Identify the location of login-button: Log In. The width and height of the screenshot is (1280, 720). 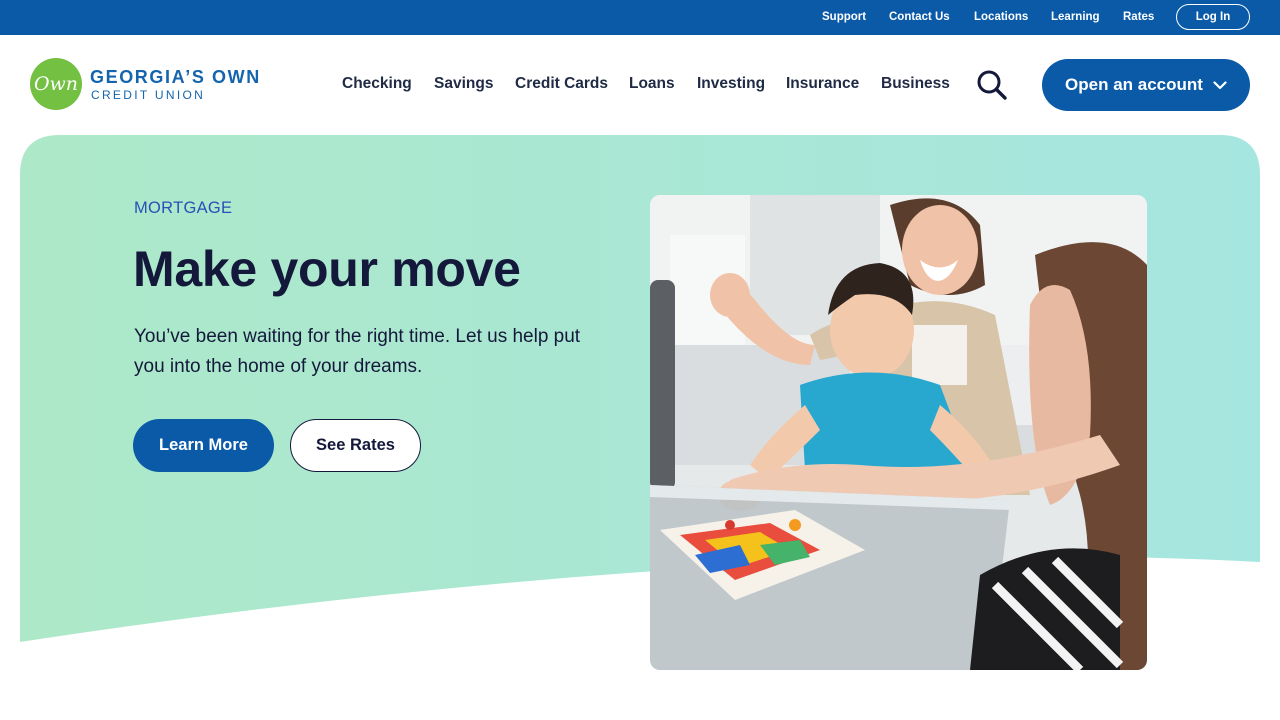
(1213, 17).